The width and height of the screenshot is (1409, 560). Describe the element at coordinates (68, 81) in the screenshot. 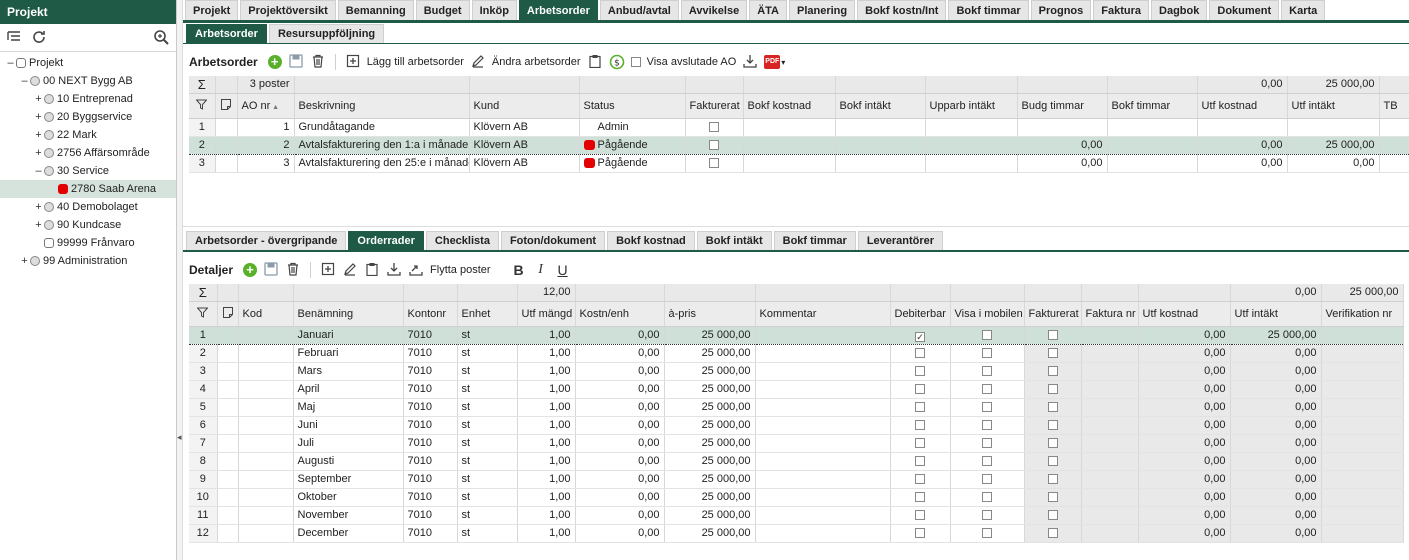

I see `tree-item: – 00 NEXT Bygg AB` at that location.